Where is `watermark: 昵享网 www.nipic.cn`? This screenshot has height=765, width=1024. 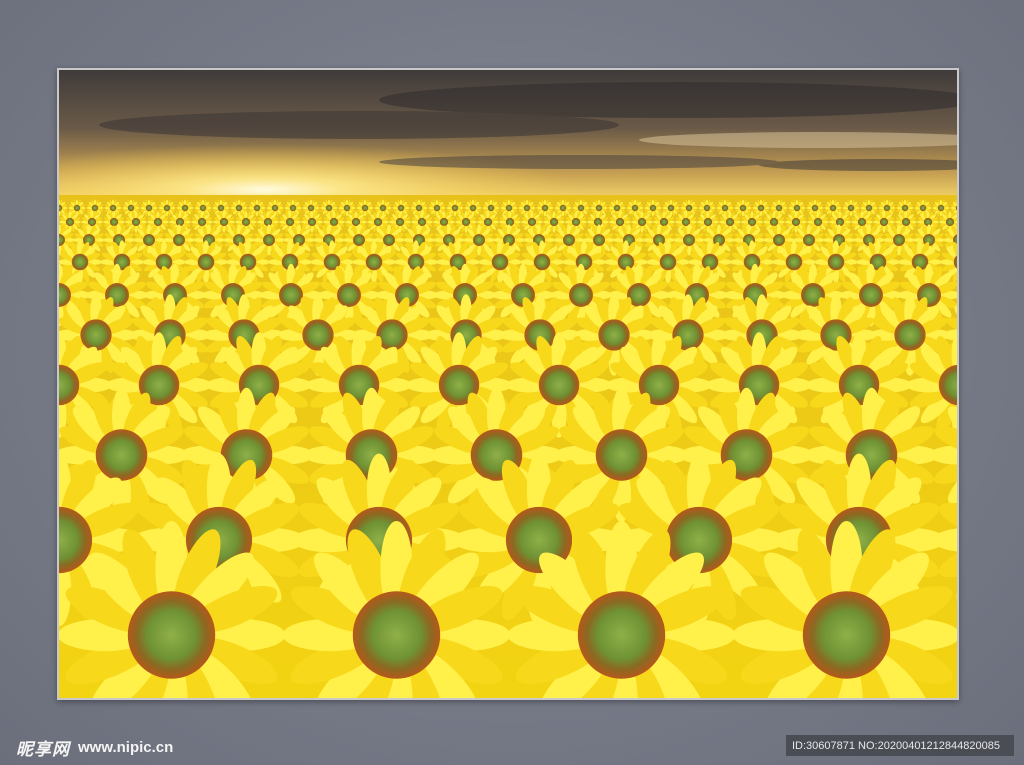
watermark: 昵享网 www.nipic.cn is located at coordinates (95, 748).